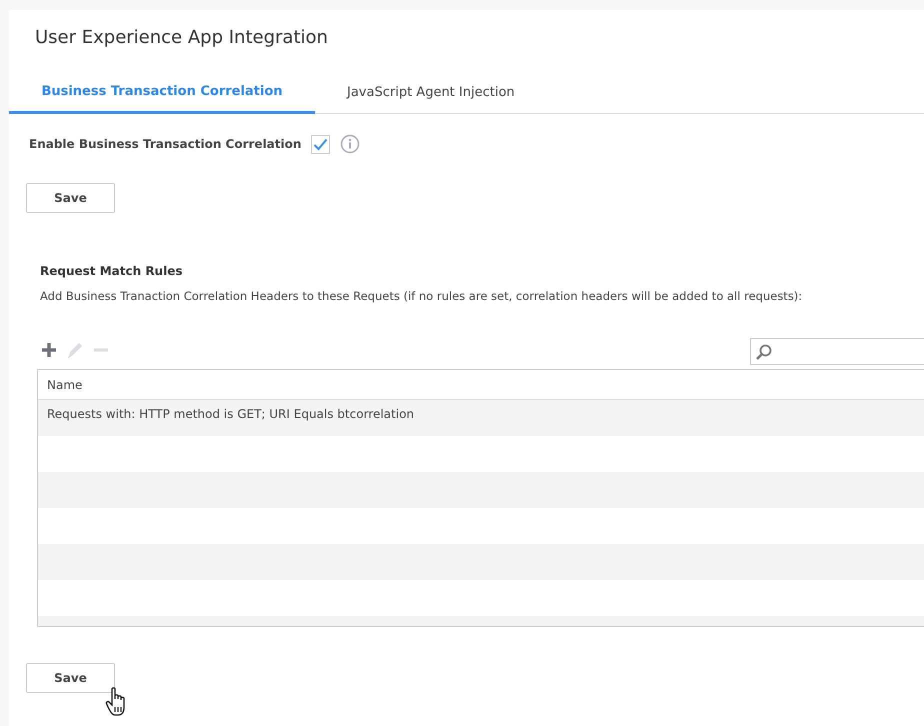 The width and height of the screenshot is (924, 726). Describe the element at coordinates (181, 38) in the screenshot. I see `page-title: User Experience App Integration` at that location.